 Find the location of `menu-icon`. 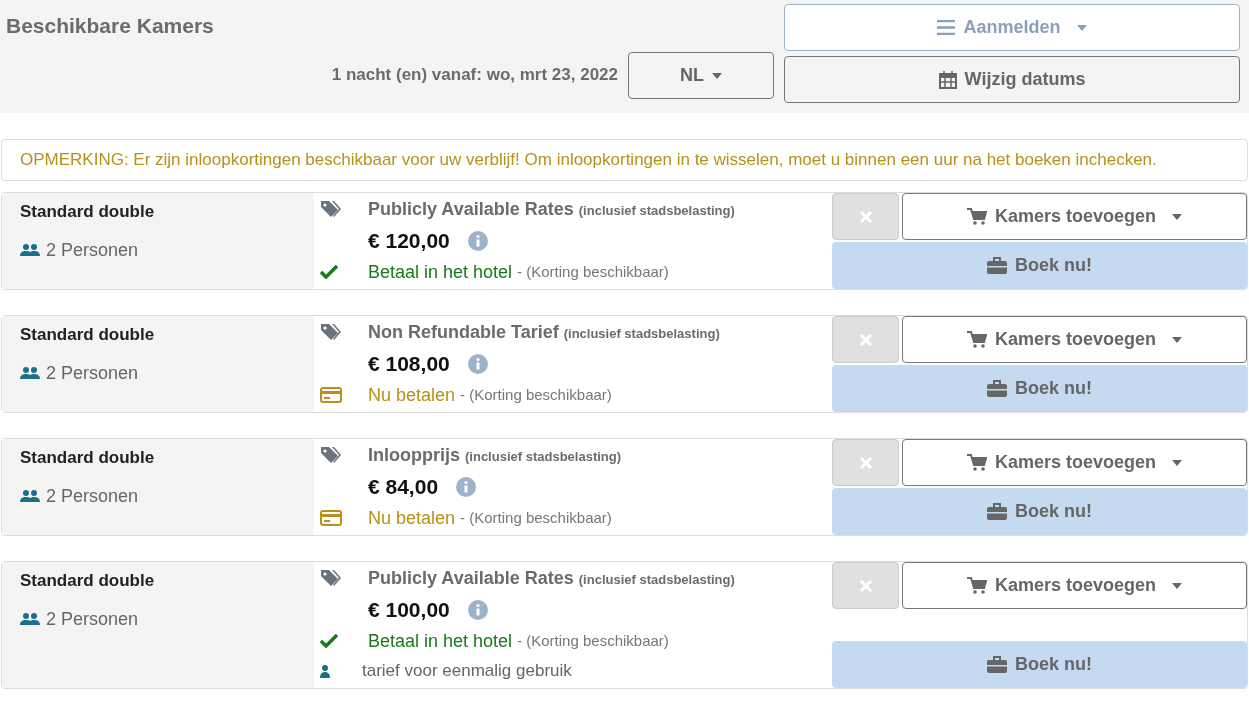

menu-icon is located at coordinates (946, 27).